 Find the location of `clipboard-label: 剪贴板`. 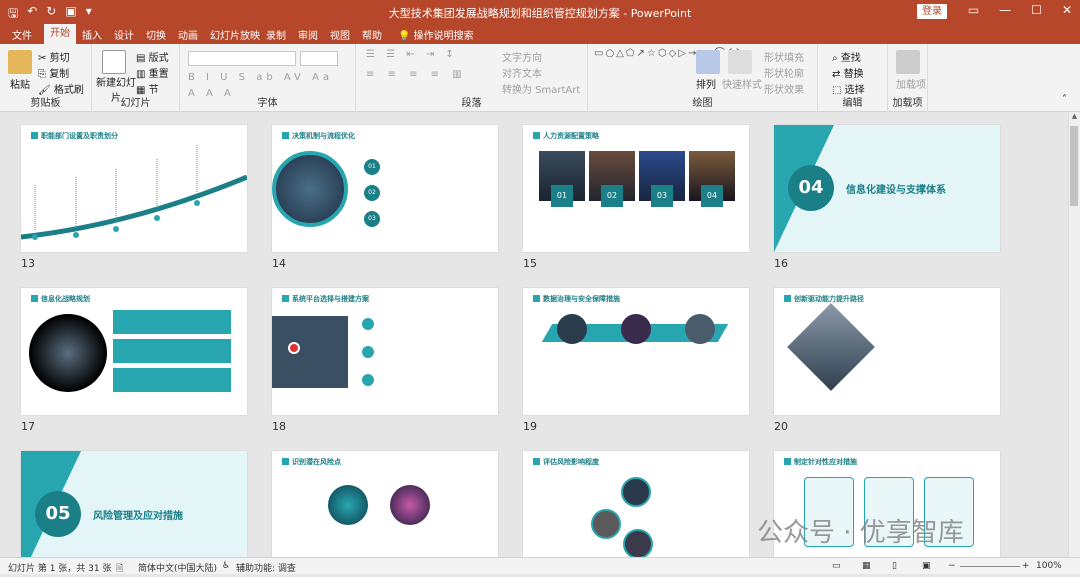

clipboard-label: 剪贴板 is located at coordinates (45, 103).